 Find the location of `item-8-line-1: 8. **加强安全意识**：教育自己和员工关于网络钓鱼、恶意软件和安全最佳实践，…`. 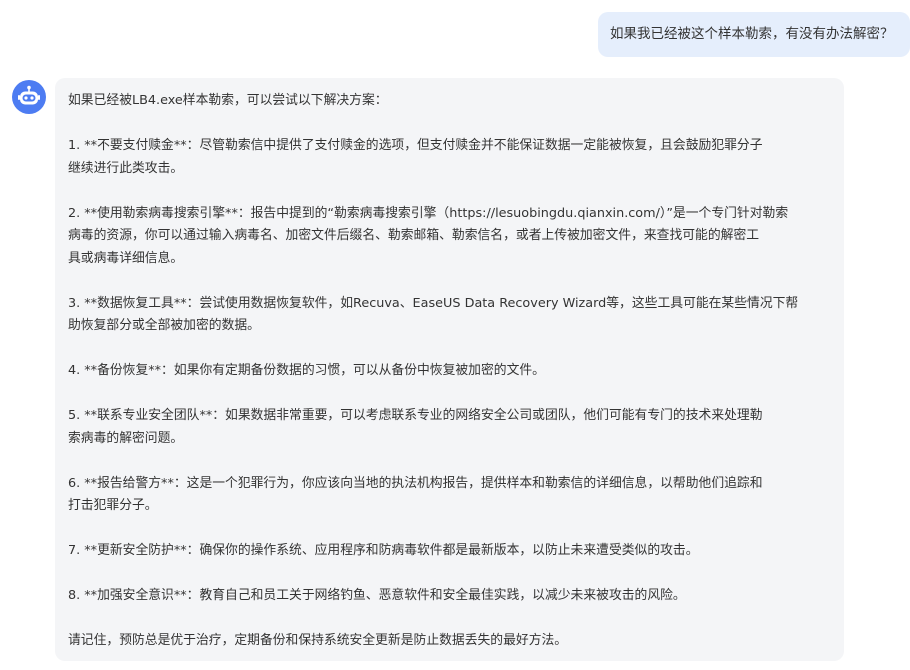

item-8-line-1: 8. **加强安全意识**：教育自己和员工关于网络钓鱼、恶意软件和安全最佳实践，… is located at coordinates (377, 595).